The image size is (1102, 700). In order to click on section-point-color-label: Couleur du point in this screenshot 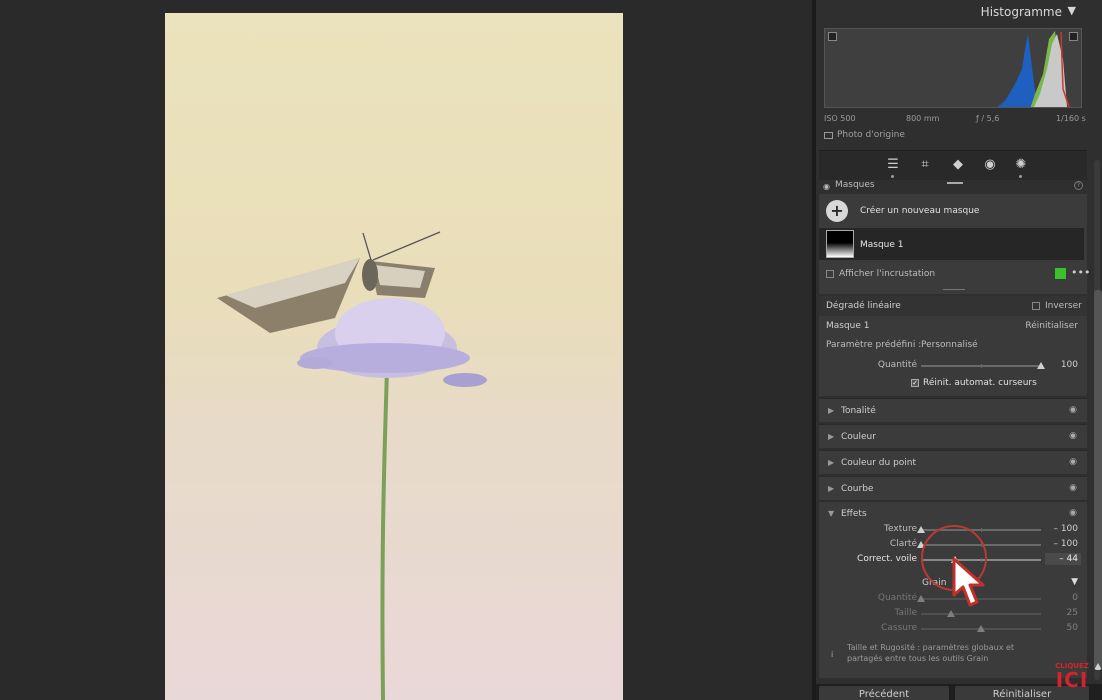, I will do `click(879, 463)`.